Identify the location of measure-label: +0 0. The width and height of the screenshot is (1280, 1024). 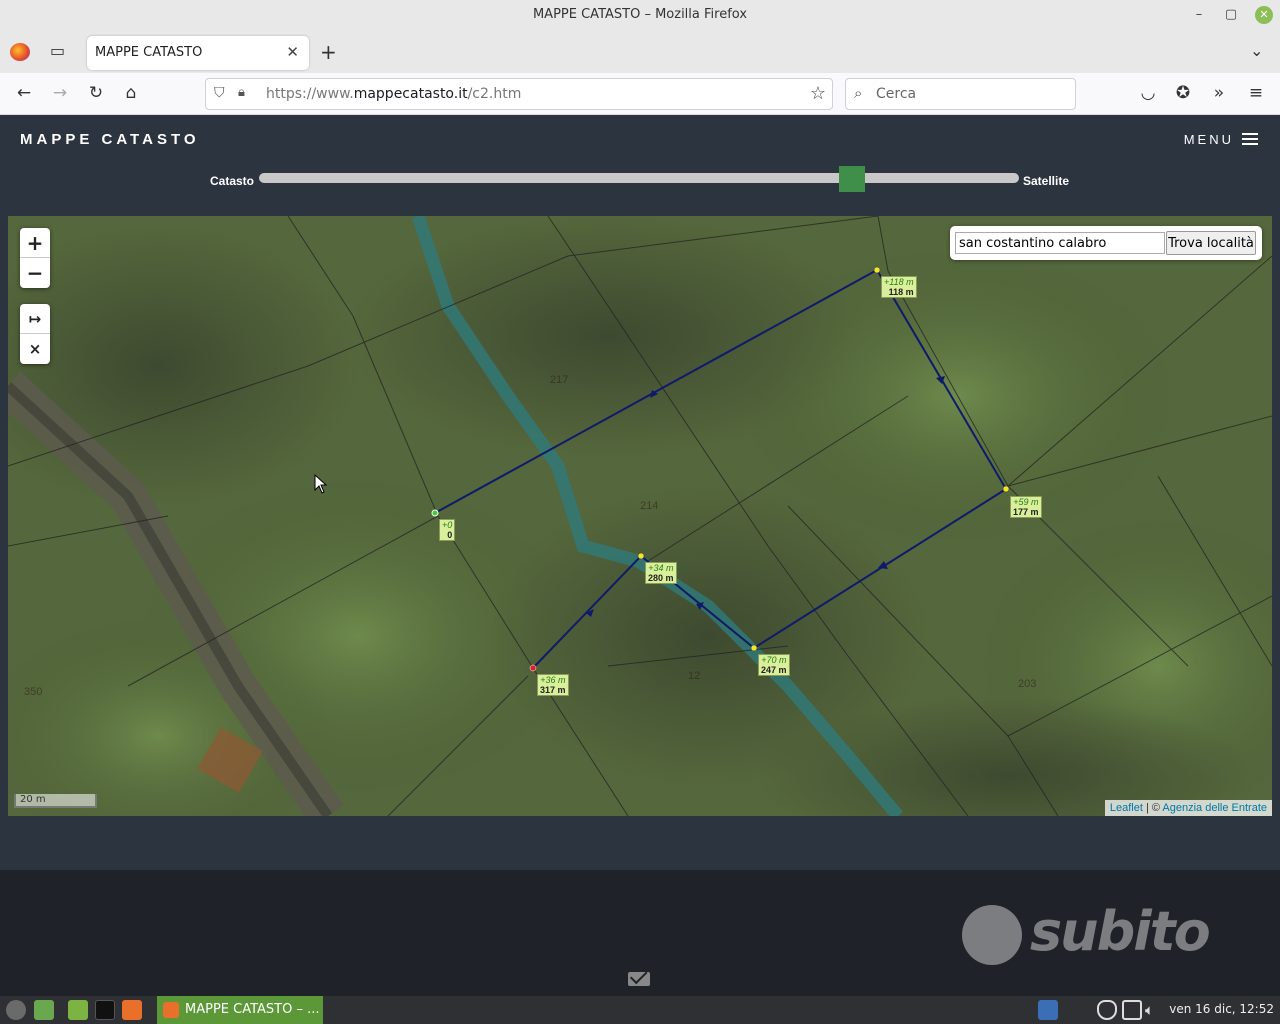
(447, 530).